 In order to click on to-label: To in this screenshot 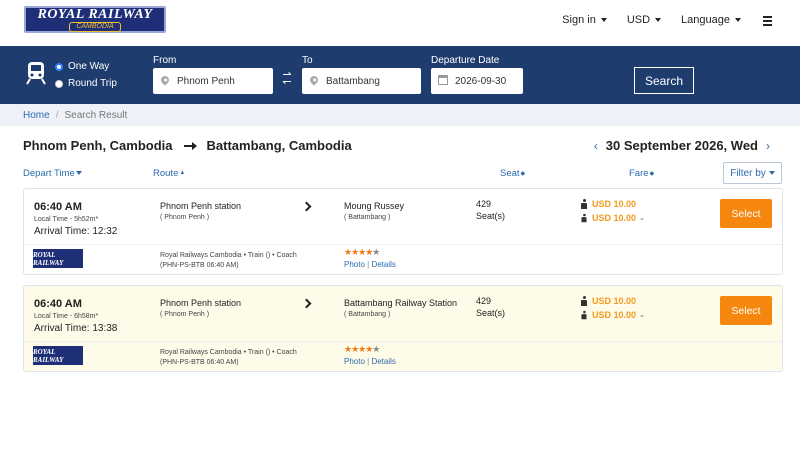, I will do `click(307, 60)`.